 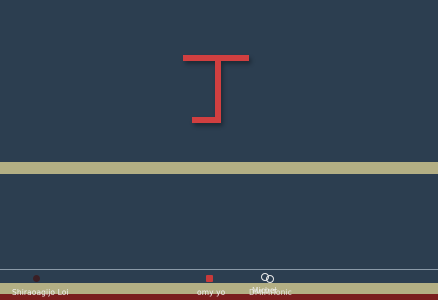 I want to click on progress-band, so click(x=219, y=168).